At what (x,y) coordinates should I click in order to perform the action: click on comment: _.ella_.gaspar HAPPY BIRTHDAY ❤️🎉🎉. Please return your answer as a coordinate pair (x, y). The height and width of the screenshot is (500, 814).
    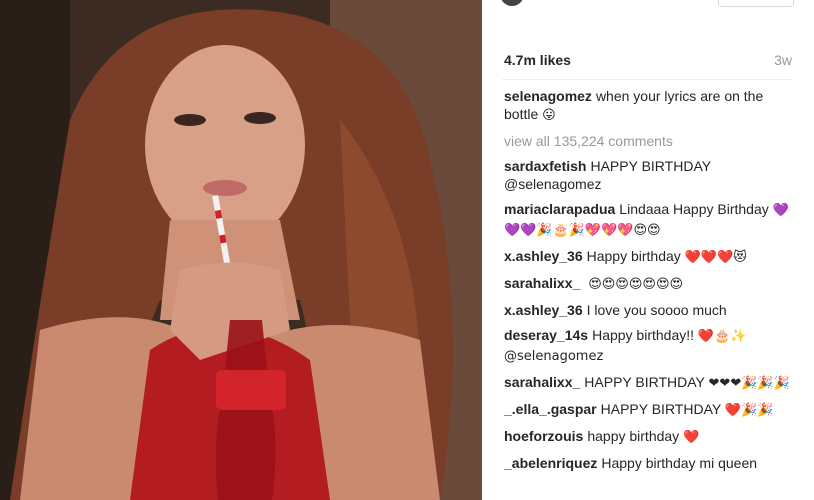
    Looking at the image, I should click on (650, 410).